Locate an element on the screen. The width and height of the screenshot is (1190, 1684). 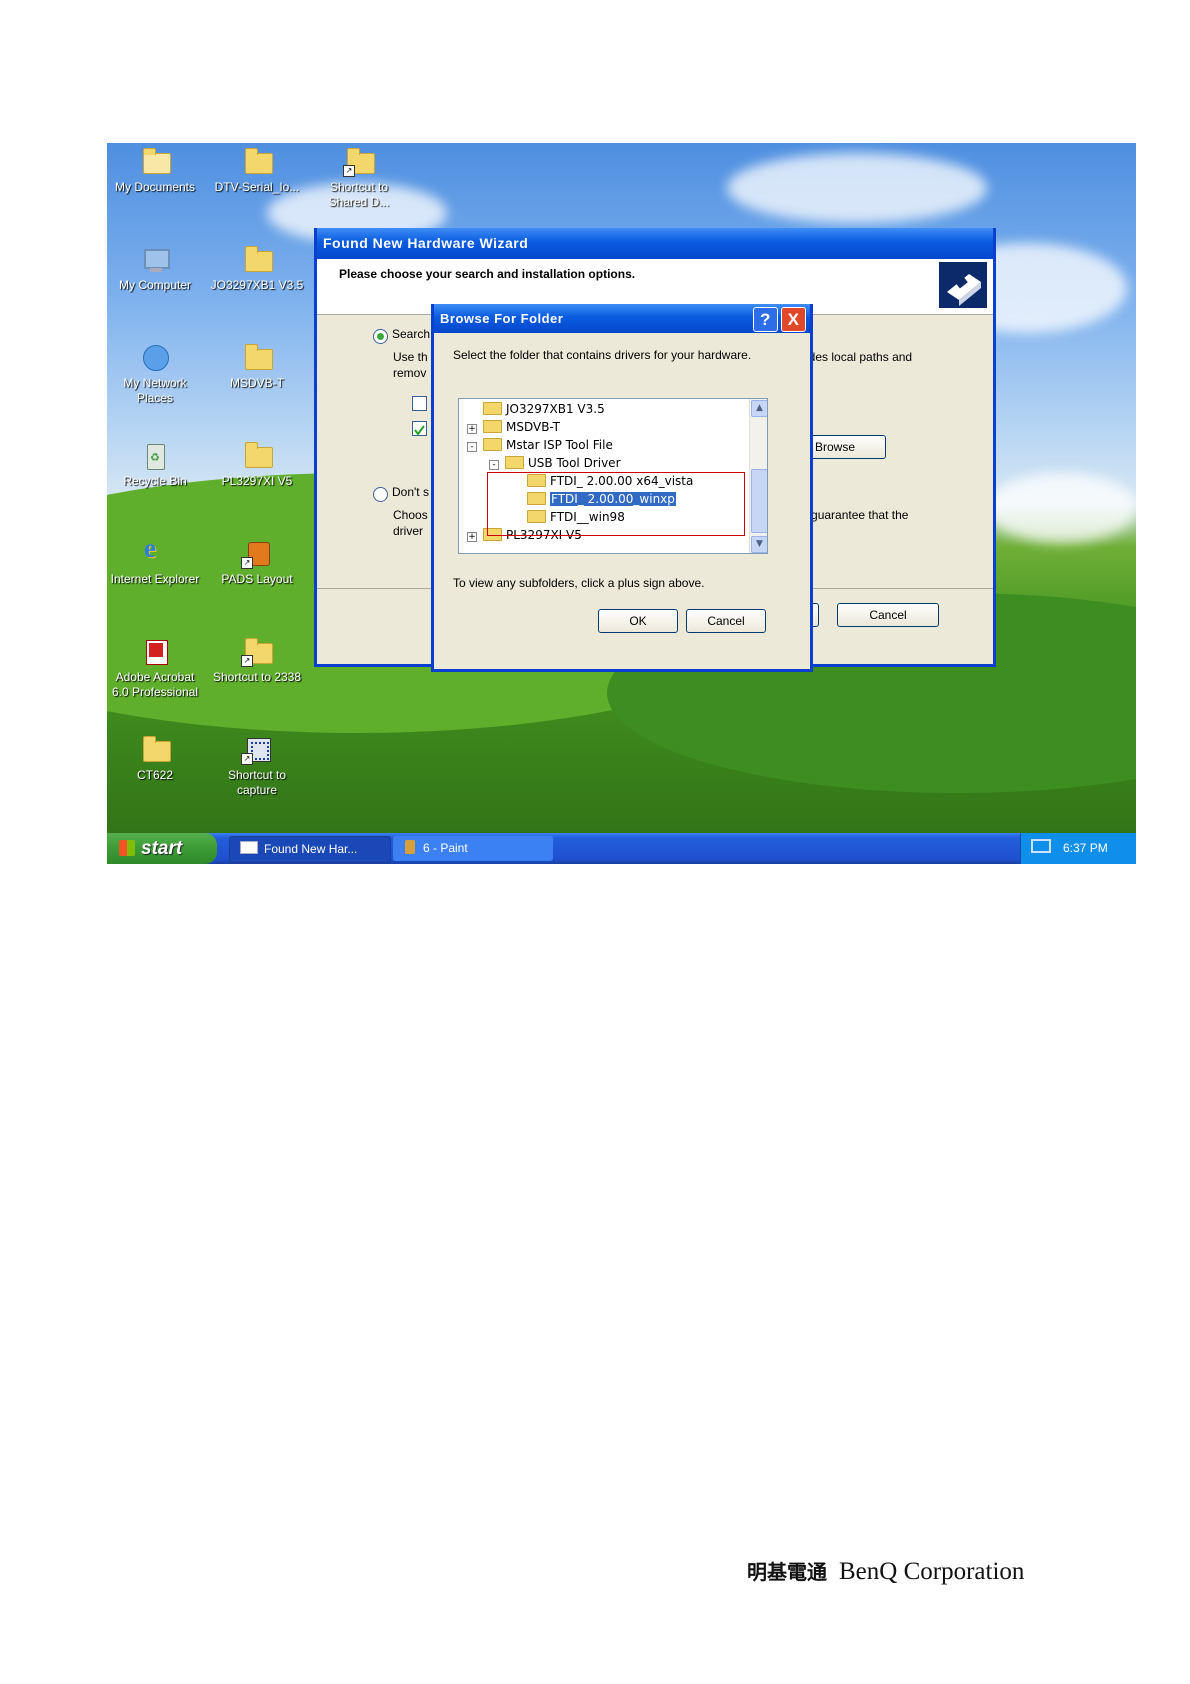
dont-search-desc: Choos is located at coordinates (410, 515).